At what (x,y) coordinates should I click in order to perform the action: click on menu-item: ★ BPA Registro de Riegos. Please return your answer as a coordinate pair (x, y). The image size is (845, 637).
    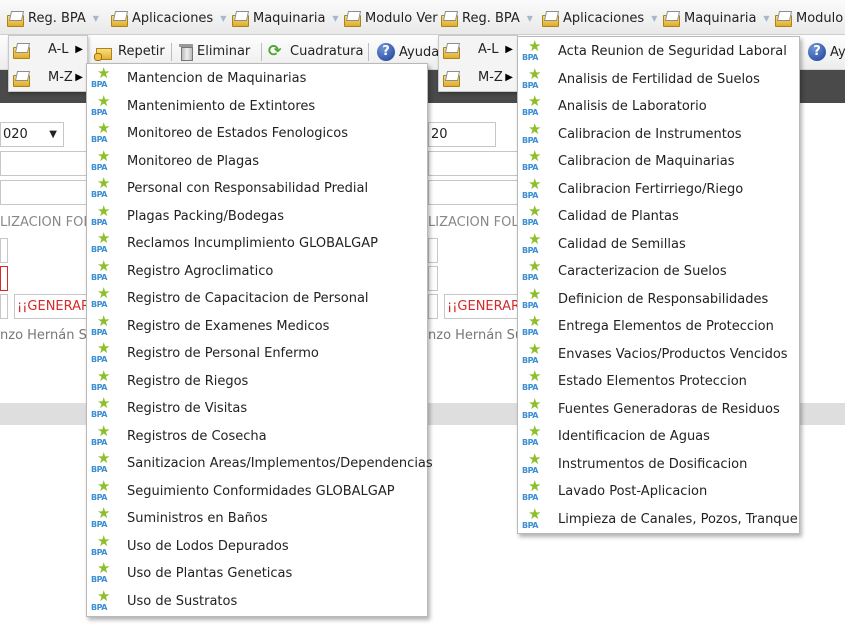
    Looking at the image, I should click on (257, 382).